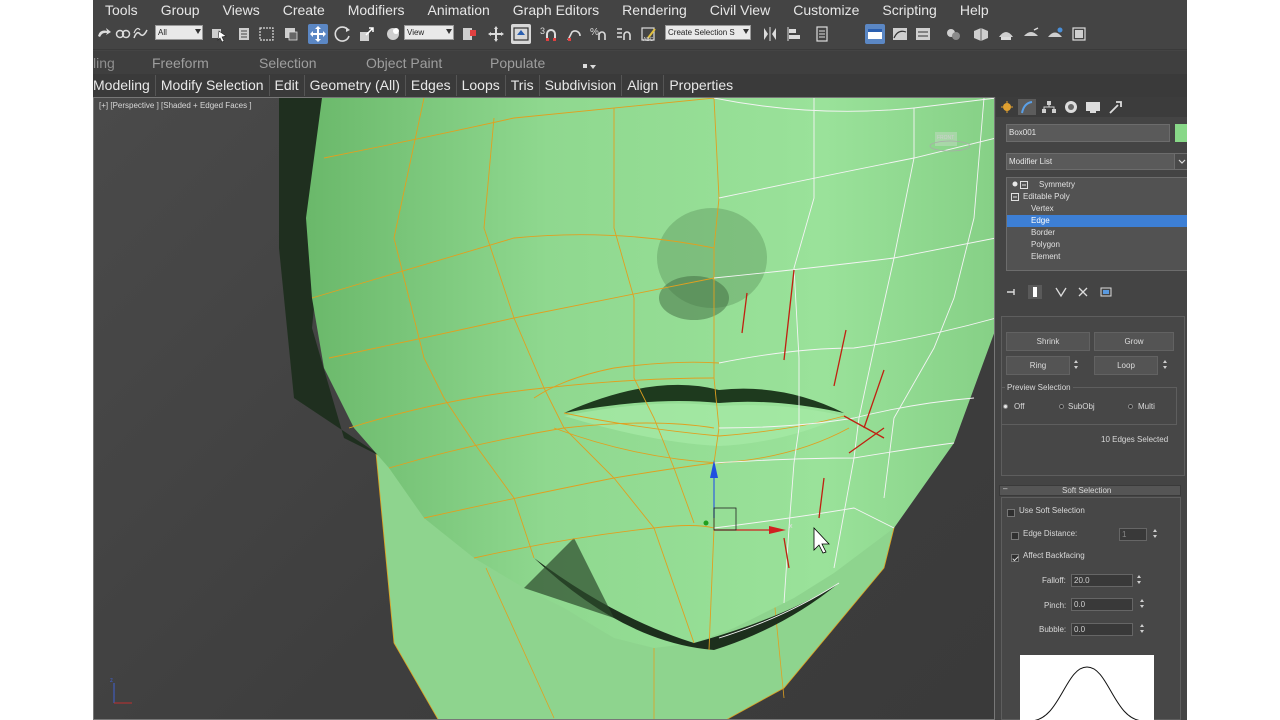 The width and height of the screenshot is (1280, 720). What do you see at coordinates (1031, 34) in the screenshot?
I see `render-production-icon` at bounding box center [1031, 34].